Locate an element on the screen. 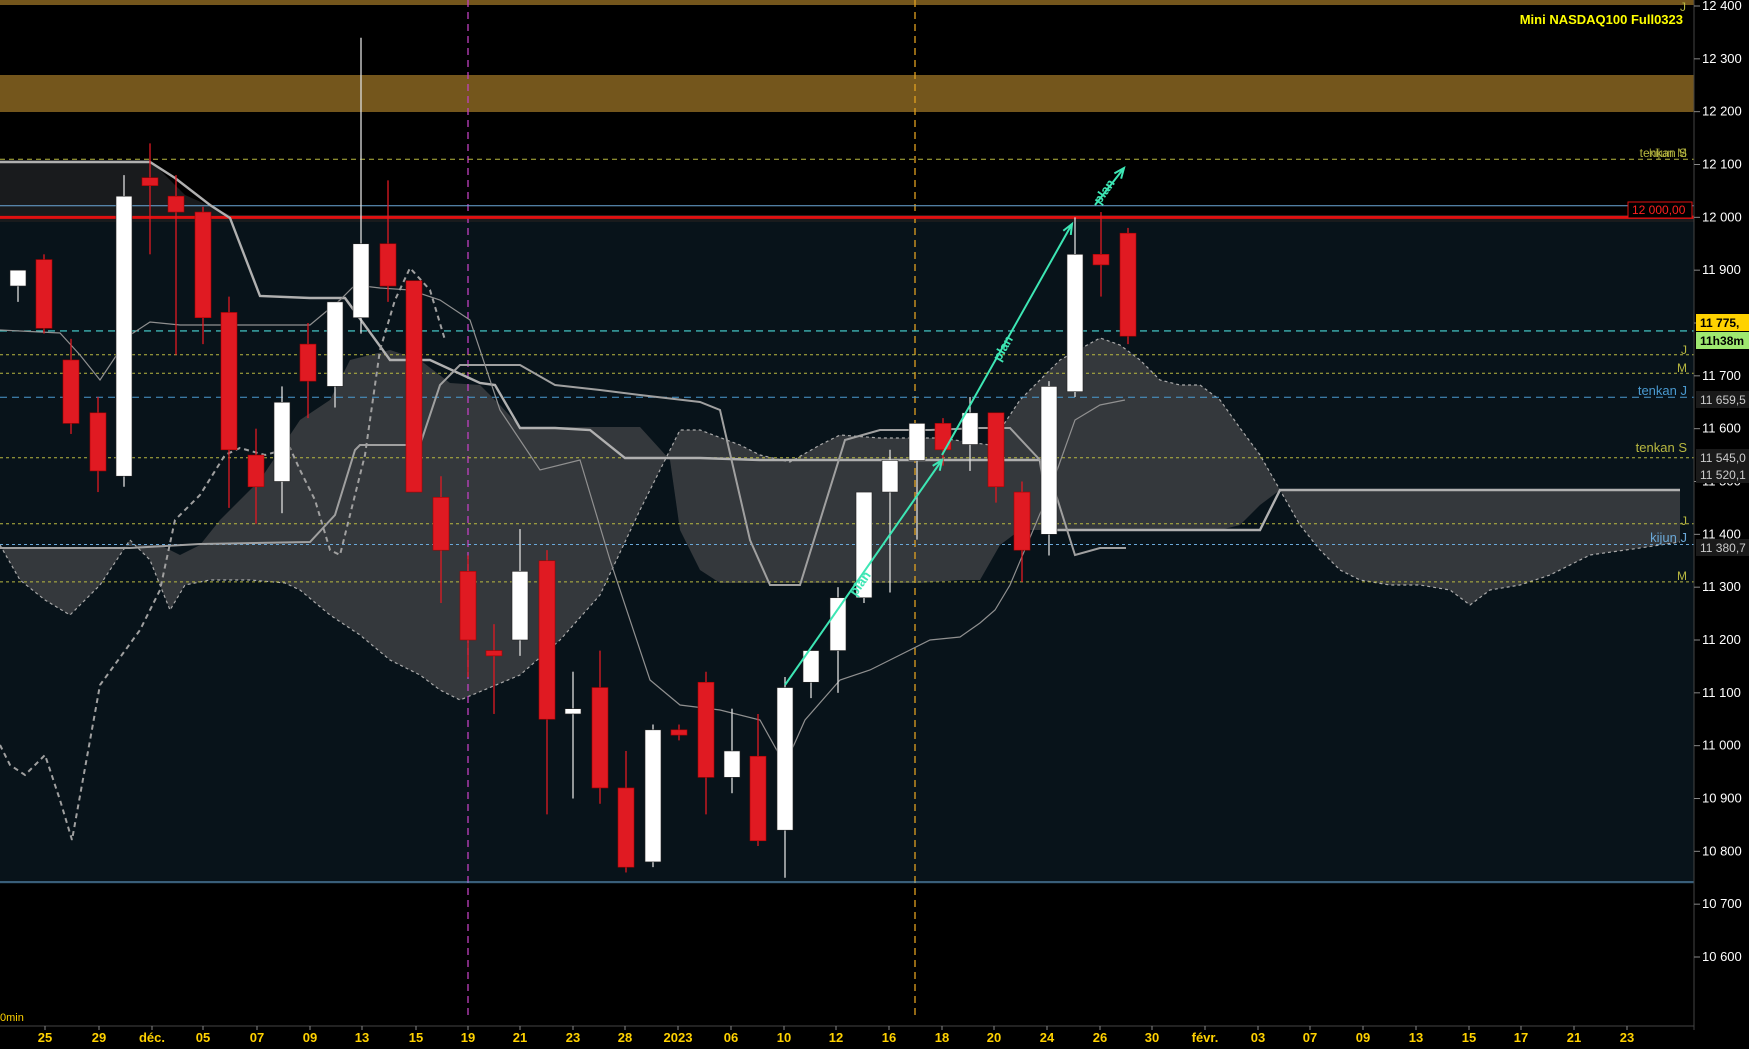 This screenshot has height=1049, width=1749. label-kijun-m-top: kijun M is located at coordinates (1668, 153).